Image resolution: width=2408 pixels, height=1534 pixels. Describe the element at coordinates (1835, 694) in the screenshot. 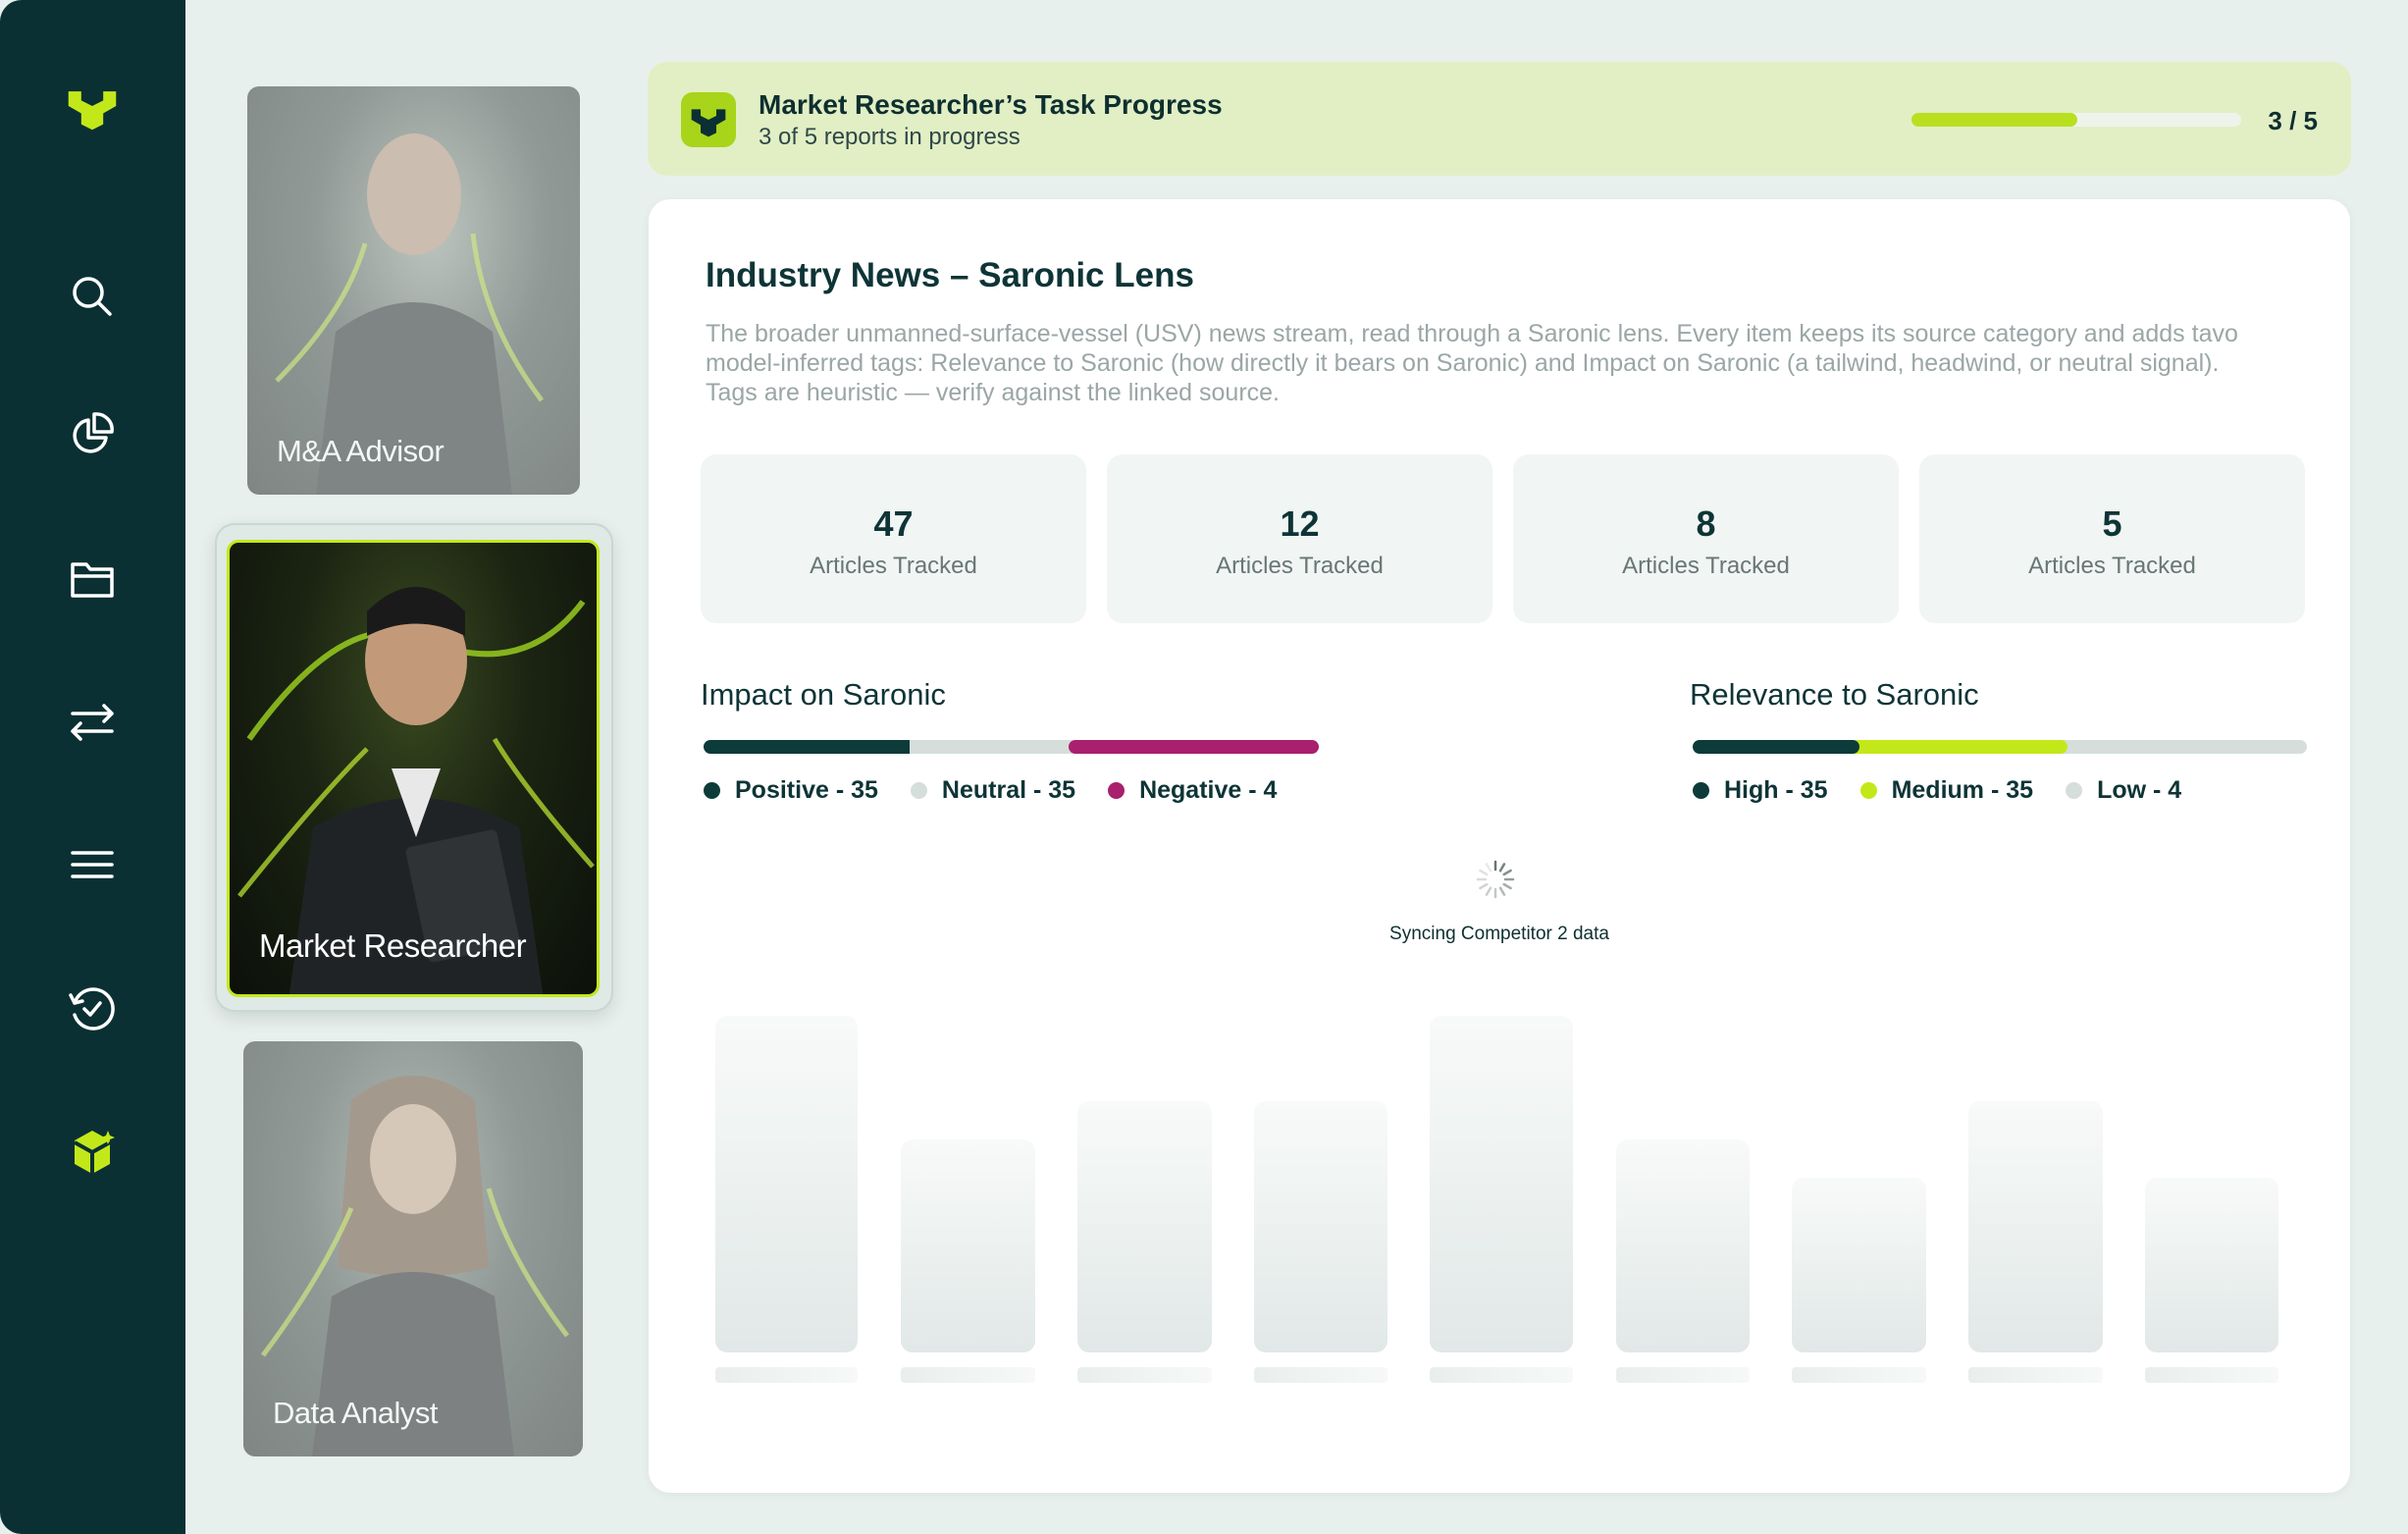

I see `relevance-title: Relevance to Saronic` at that location.